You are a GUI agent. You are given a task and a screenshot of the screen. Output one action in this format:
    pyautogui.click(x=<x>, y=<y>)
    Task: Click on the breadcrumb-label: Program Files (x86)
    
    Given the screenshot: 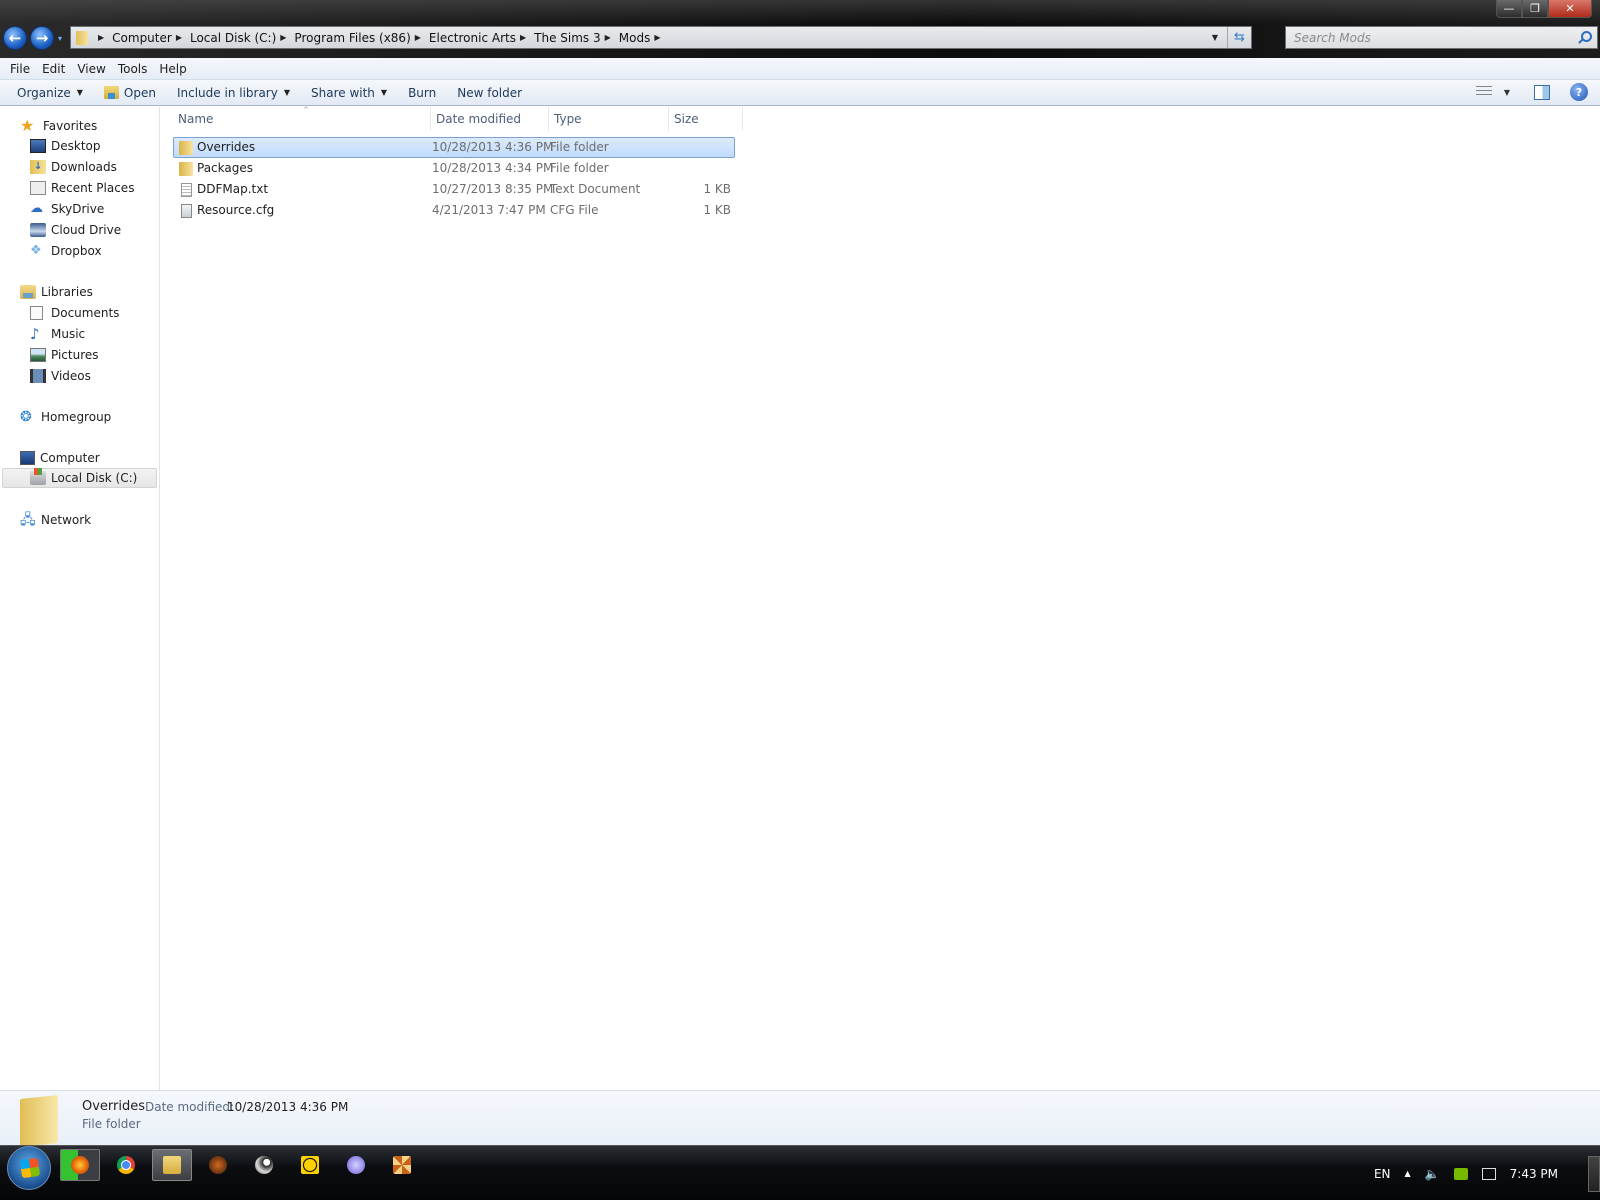 What is the action you would take?
    pyautogui.click(x=352, y=37)
    